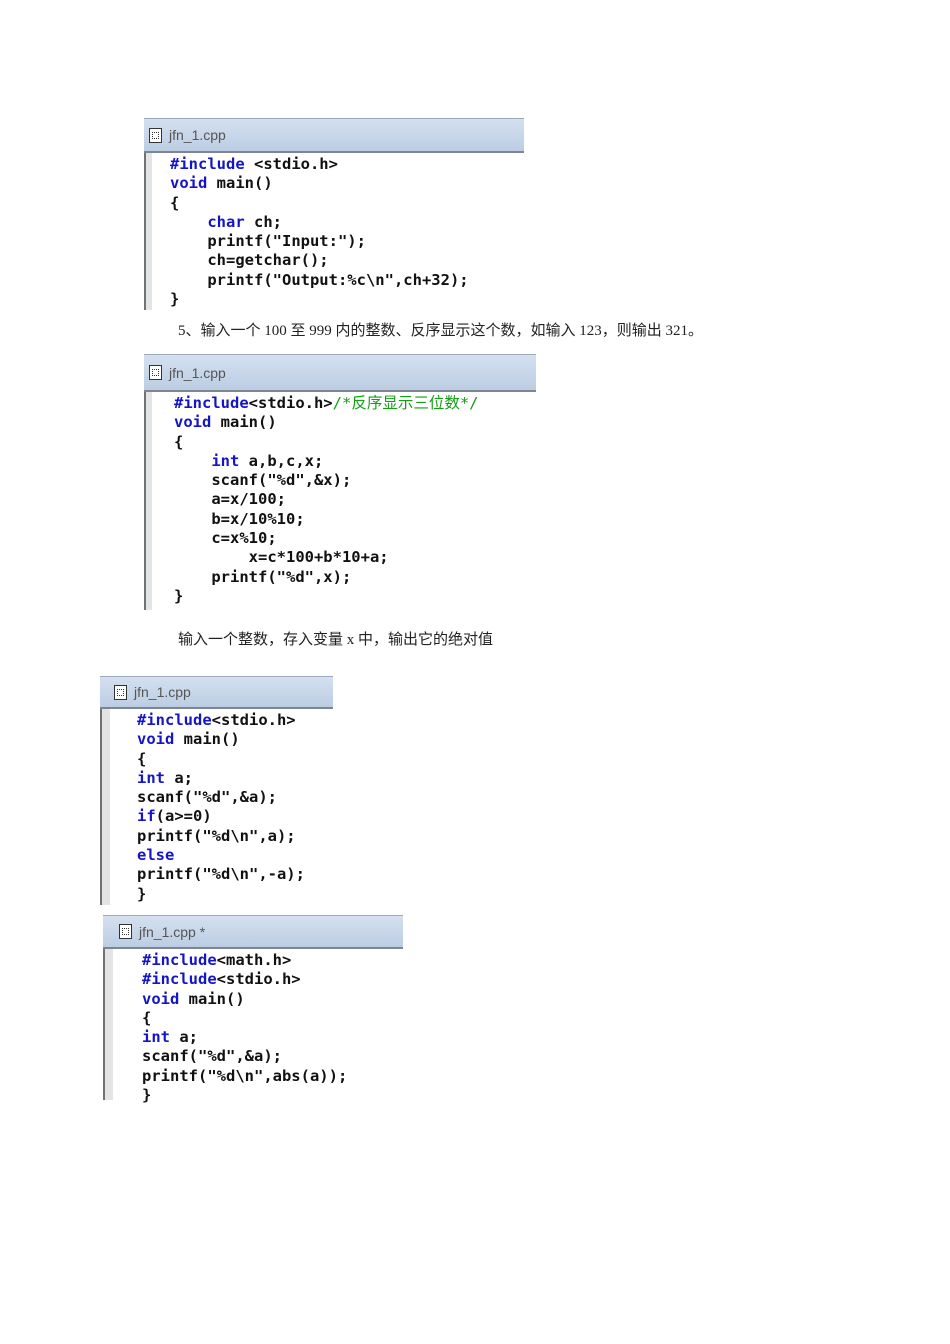 The image size is (950, 1344). Describe the element at coordinates (249, 260) in the screenshot. I see `code-text: ch=getchar();` at that location.